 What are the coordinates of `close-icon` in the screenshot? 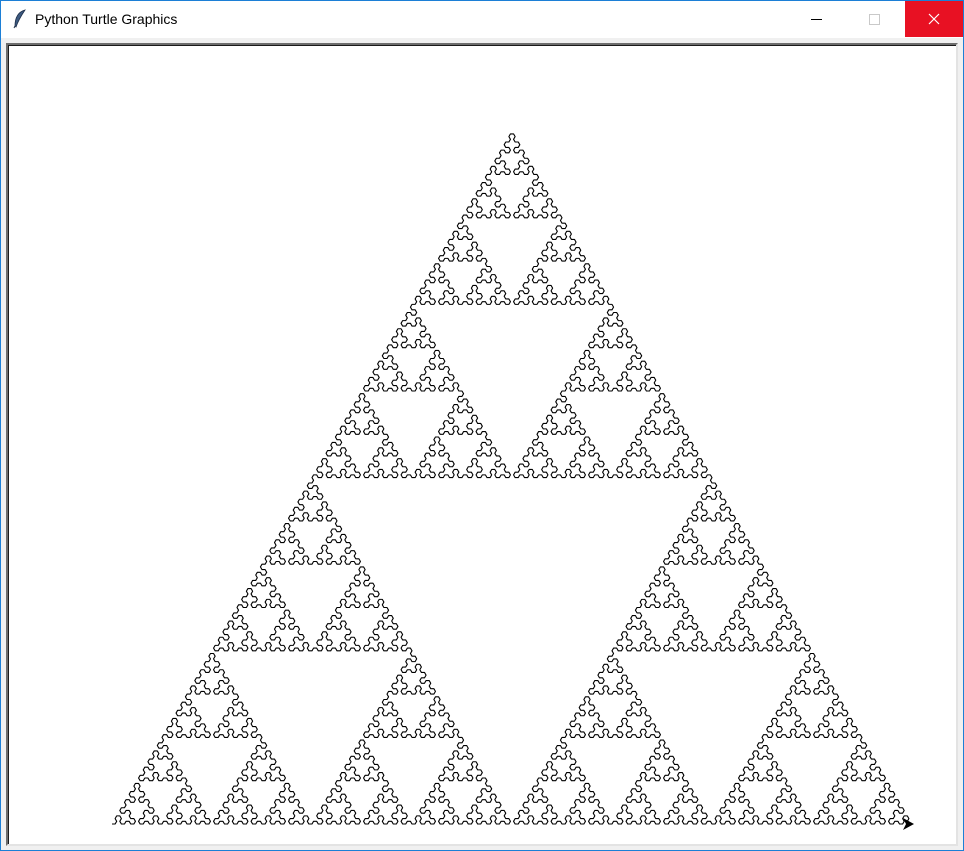 It's located at (934, 19).